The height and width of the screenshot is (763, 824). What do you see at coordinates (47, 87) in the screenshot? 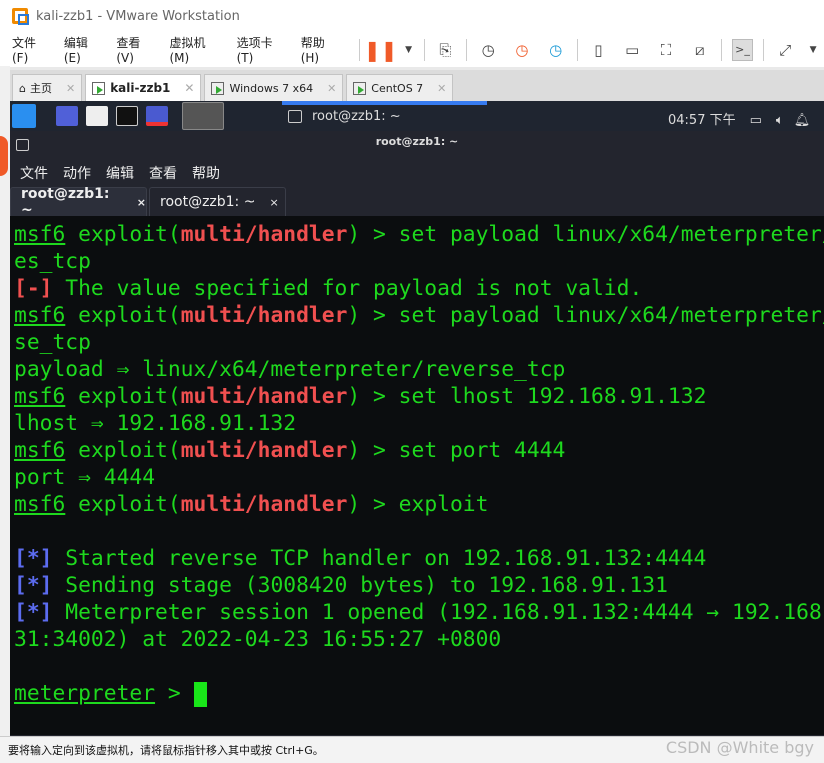
I see `tab-home: ⌂ 主页 ✕` at bounding box center [47, 87].